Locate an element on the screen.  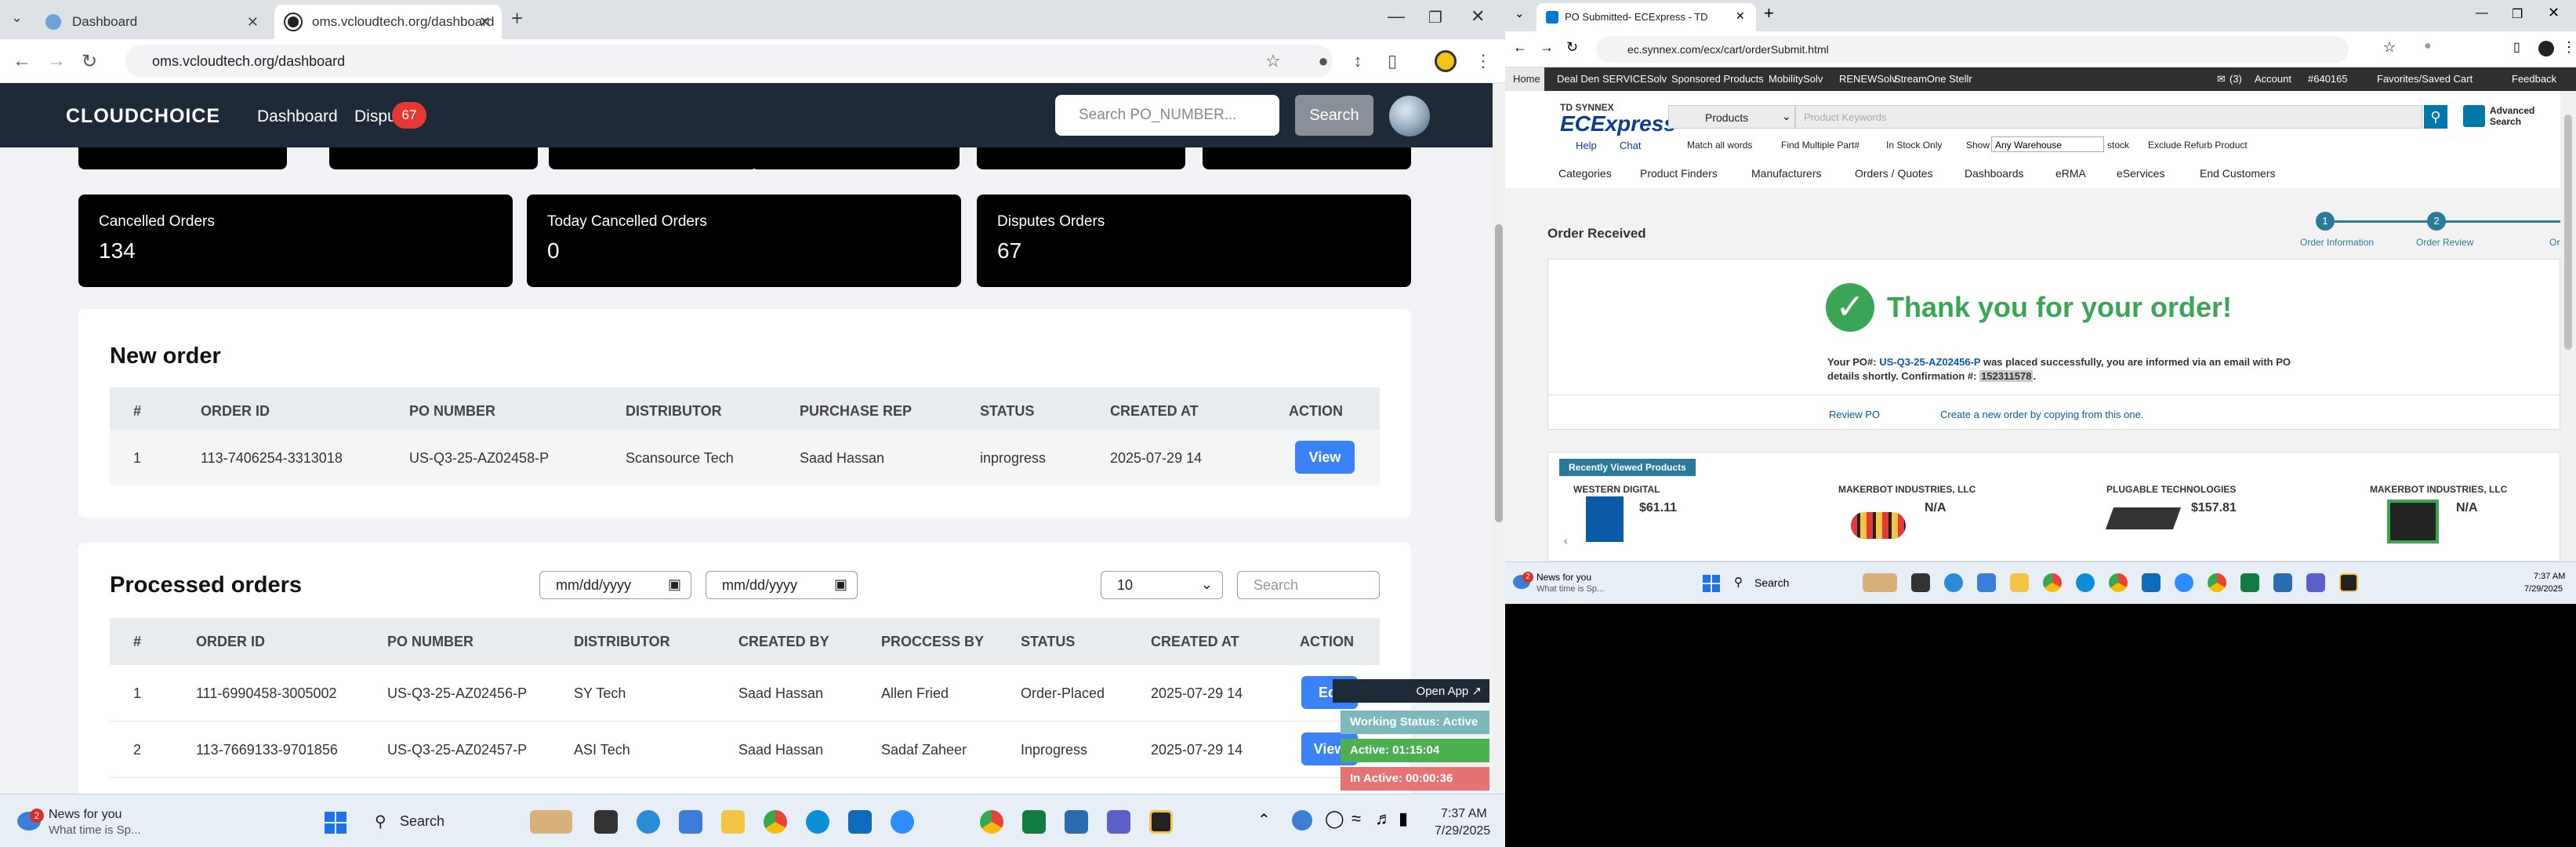
vendor-name: PLUGABLE TECHNOLOGIES is located at coordinates (2171, 489).